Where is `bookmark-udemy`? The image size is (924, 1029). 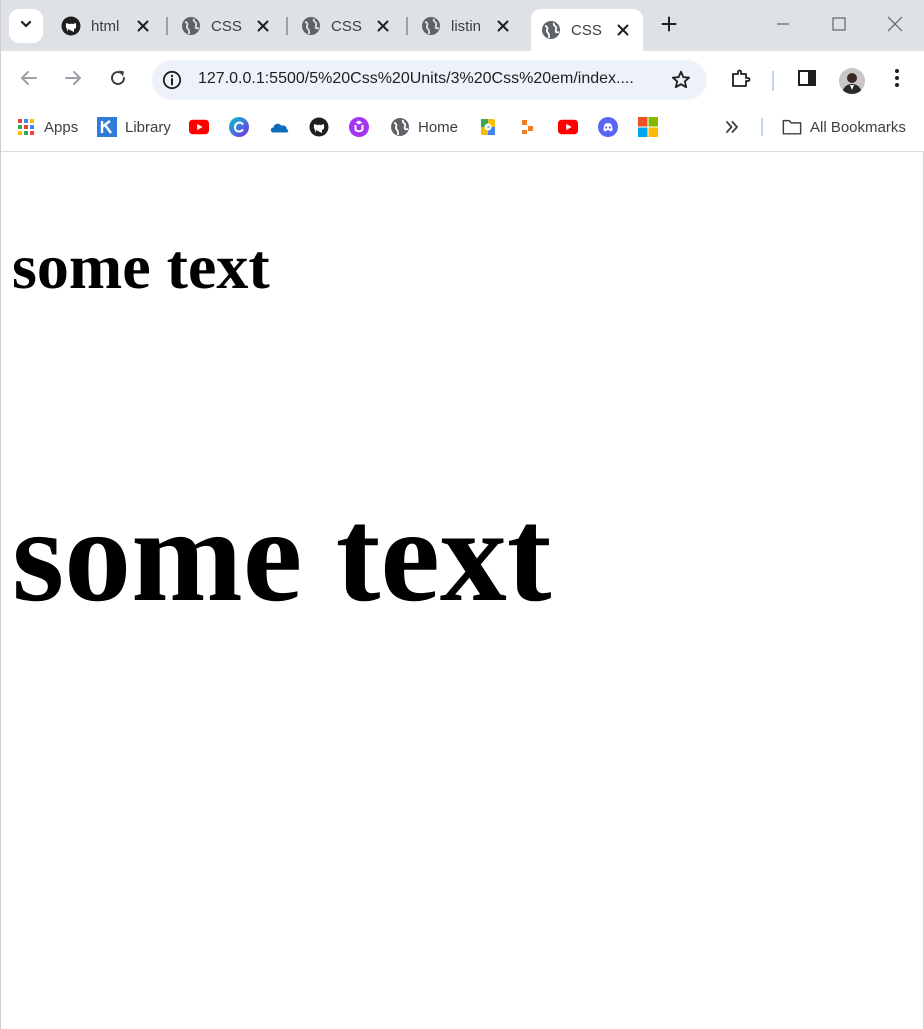
bookmark-udemy is located at coordinates (359, 127).